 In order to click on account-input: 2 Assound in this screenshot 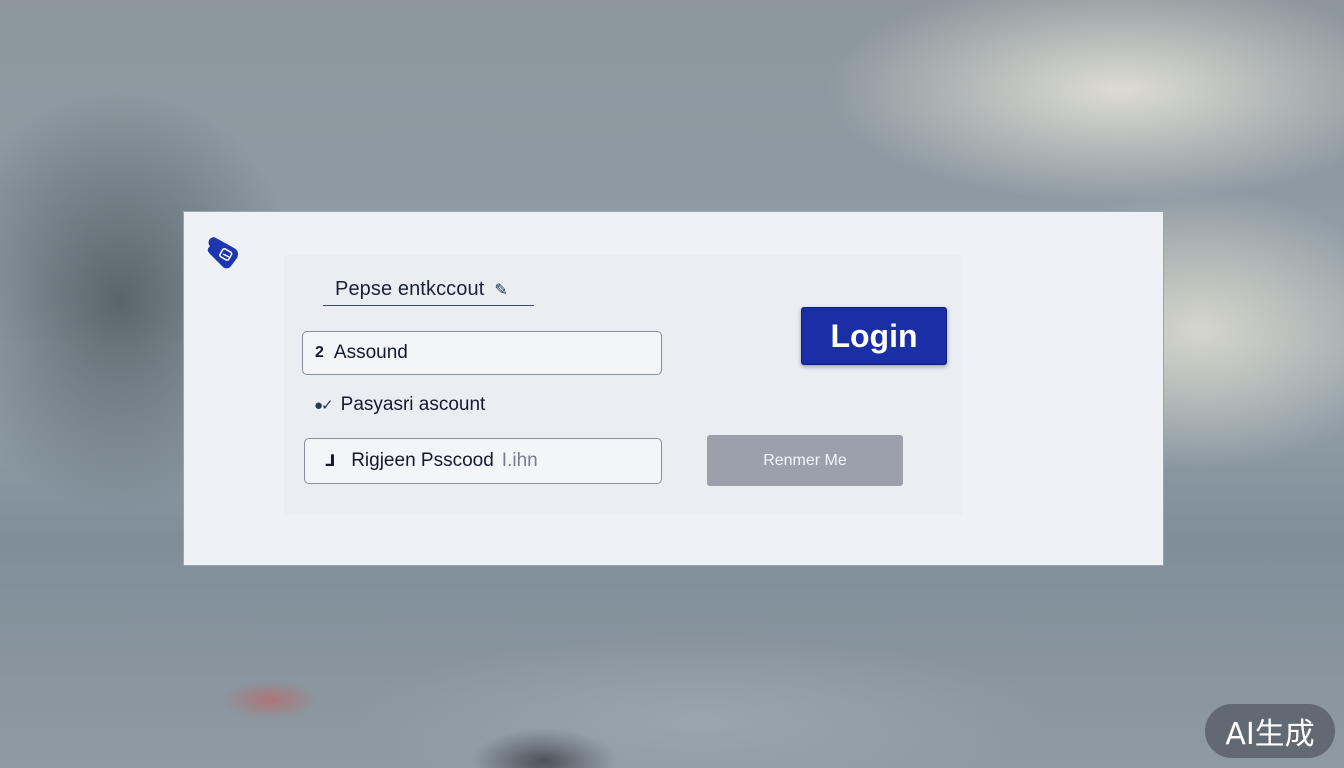, I will do `click(482, 353)`.